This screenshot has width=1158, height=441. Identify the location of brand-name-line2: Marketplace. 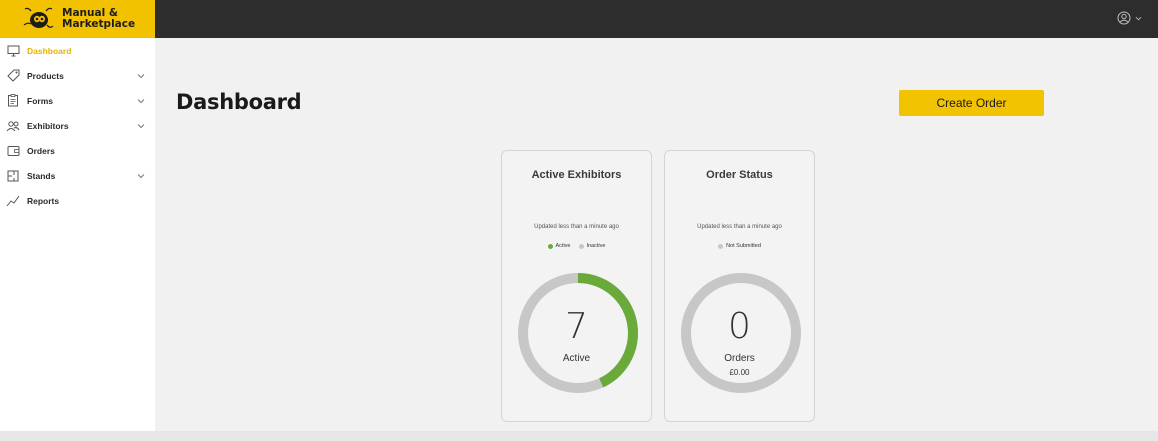
(99, 24).